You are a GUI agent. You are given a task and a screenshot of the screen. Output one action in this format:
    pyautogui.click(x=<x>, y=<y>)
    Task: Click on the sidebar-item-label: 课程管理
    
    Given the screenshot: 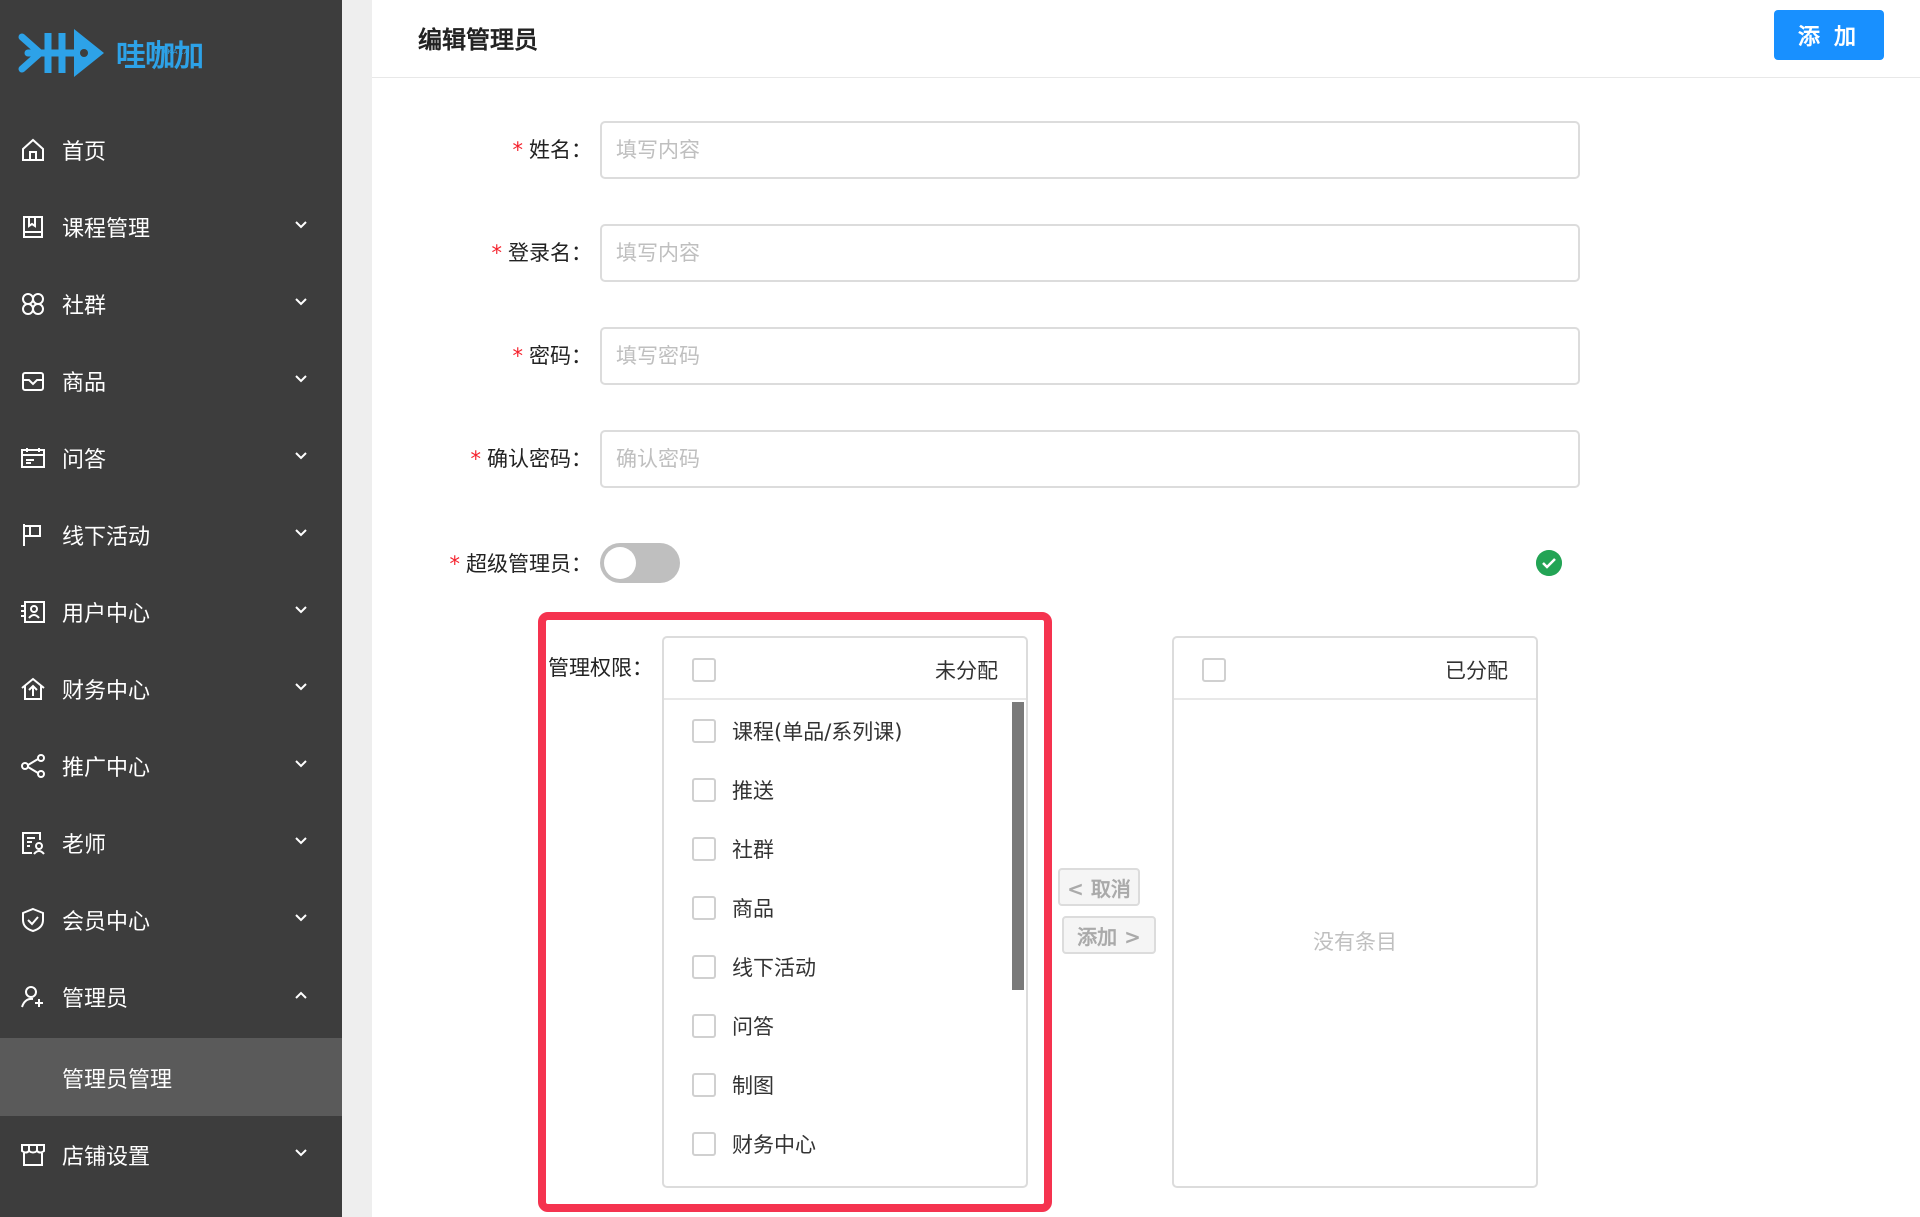 What is the action you would take?
    pyautogui.click(x=106, y=229)
    